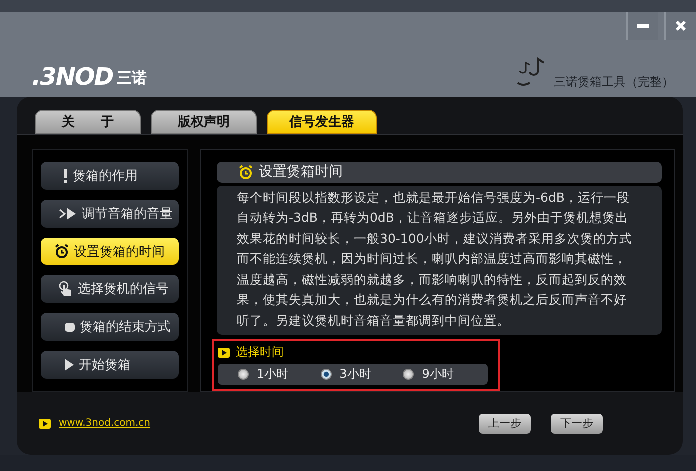  What do you see at coordinates (110, 327) in the screenshot?
I see `sidebar-item: 煲箱的结束方式` at bounding box center [110, 327].